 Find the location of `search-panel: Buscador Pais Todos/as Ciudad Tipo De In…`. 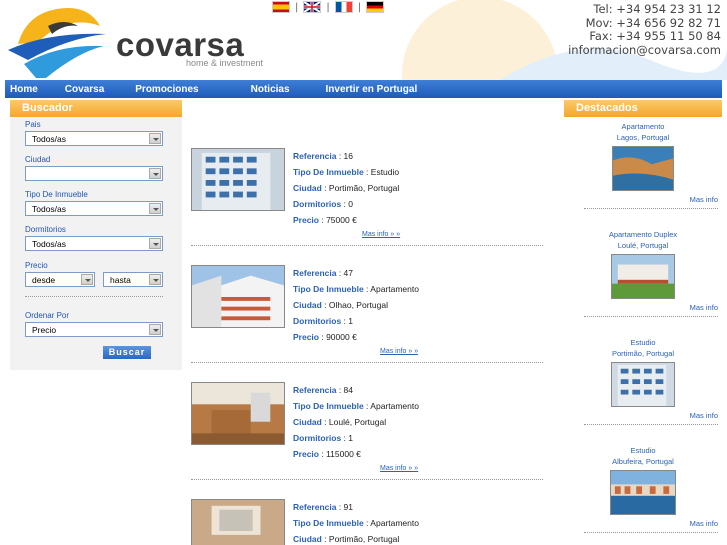

search-panel: Buscador Pais Todos/as Ciudad Tipo De In… is located at coordinates (96, 235).